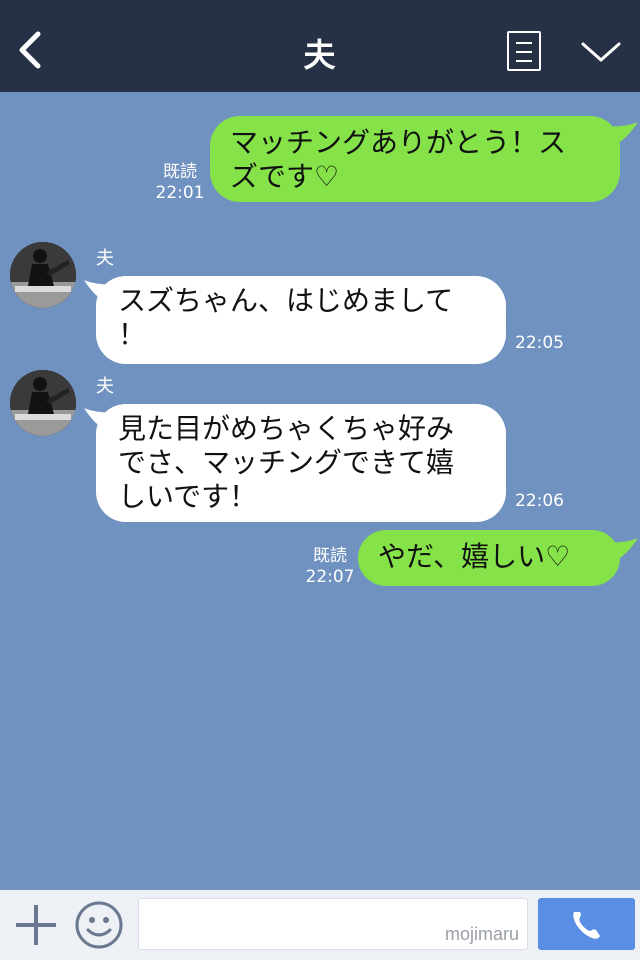 The image size is (640, 960). What do you see at coordinates (481, 934) in the screenshot?
I see `watermark: mojimaru` at bounding box center [481, 934].